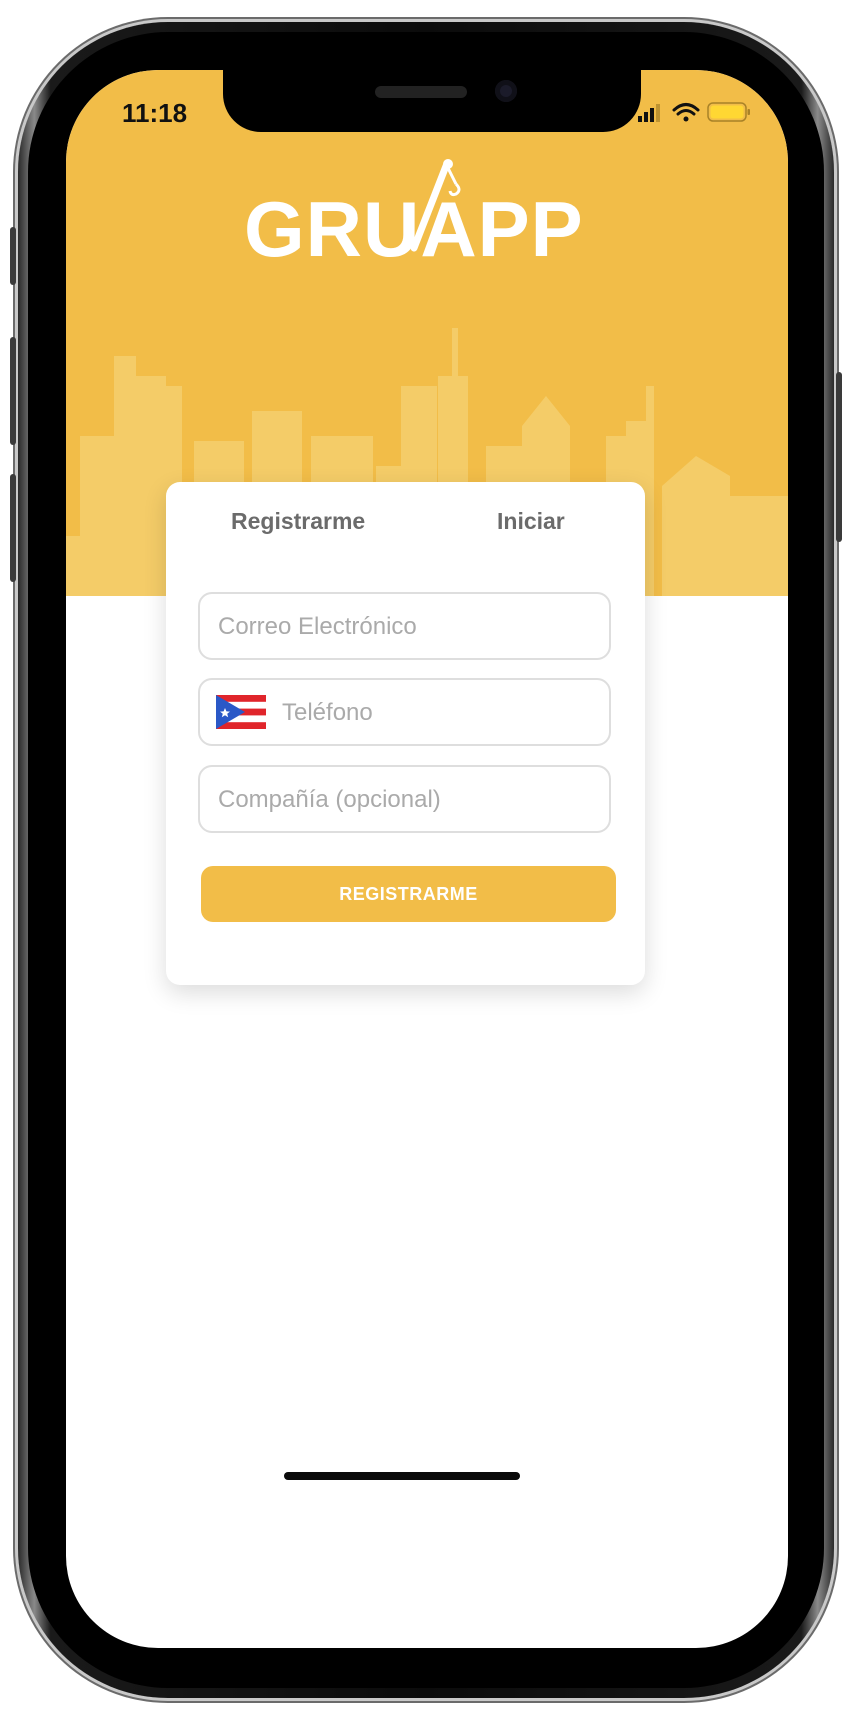  I want to click on phone-field, so click(404, 712).